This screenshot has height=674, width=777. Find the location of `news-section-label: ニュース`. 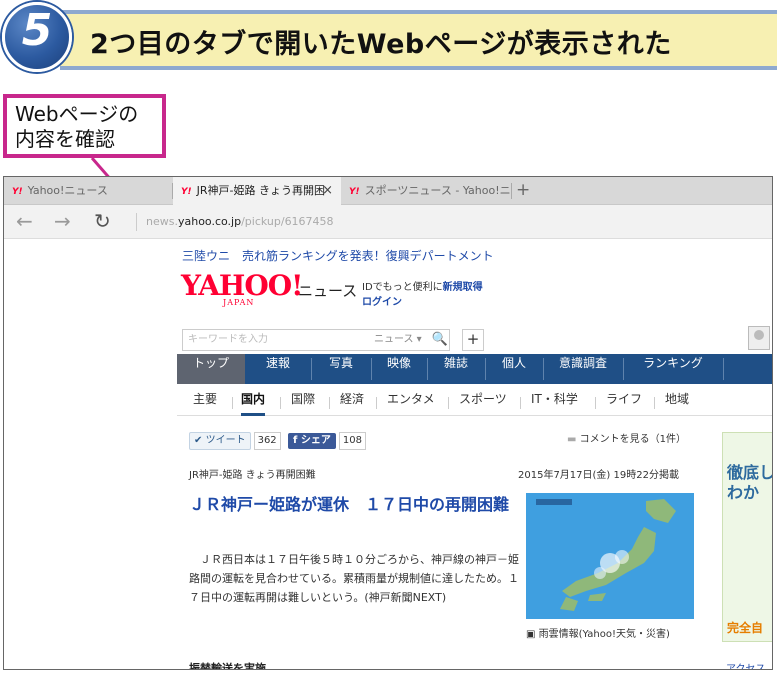

news-section-label: ニュース is located at coordinates (328, 291).